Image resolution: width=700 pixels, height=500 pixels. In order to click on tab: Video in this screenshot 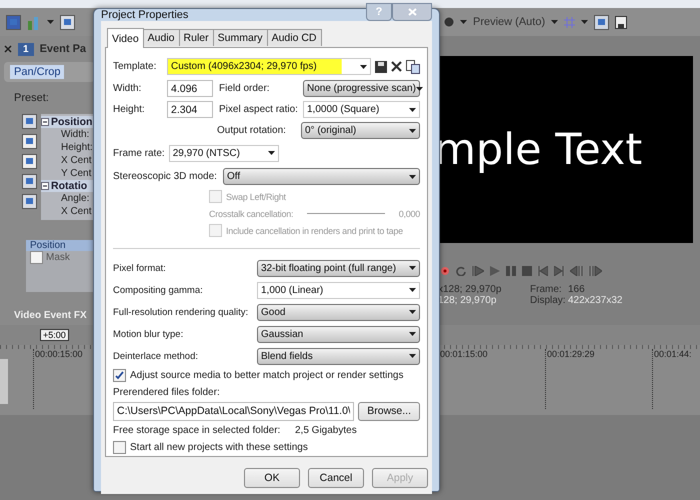, I will do `click(125, 38)`.